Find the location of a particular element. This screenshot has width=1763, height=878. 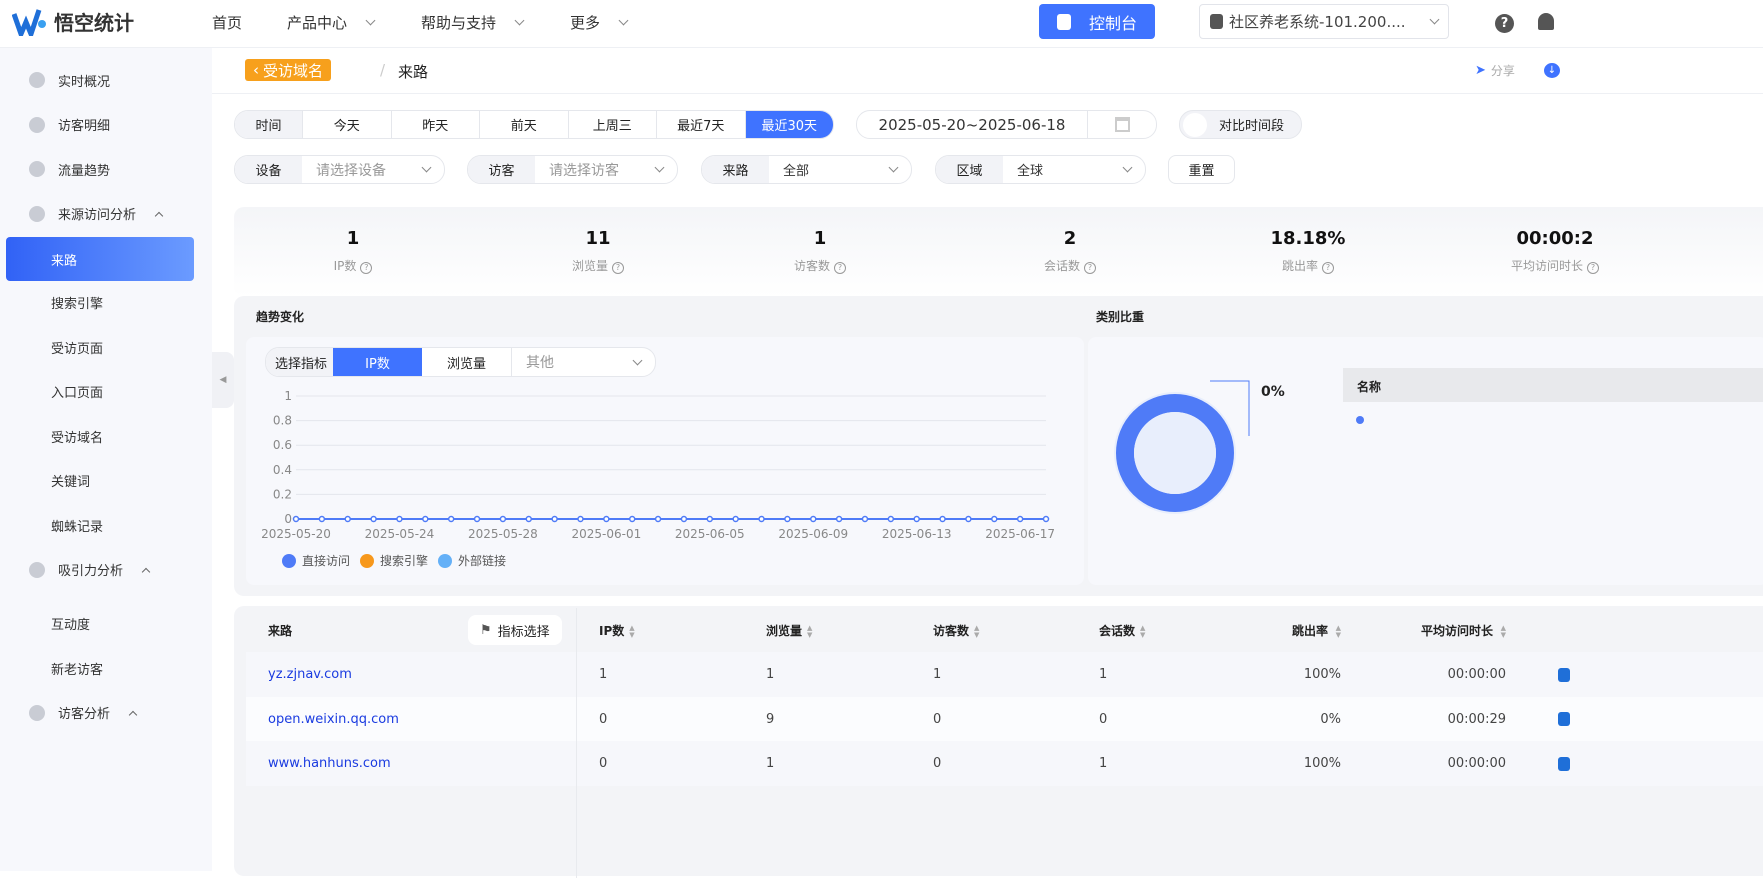

bell-icon is located at coordinates (1546, 21).